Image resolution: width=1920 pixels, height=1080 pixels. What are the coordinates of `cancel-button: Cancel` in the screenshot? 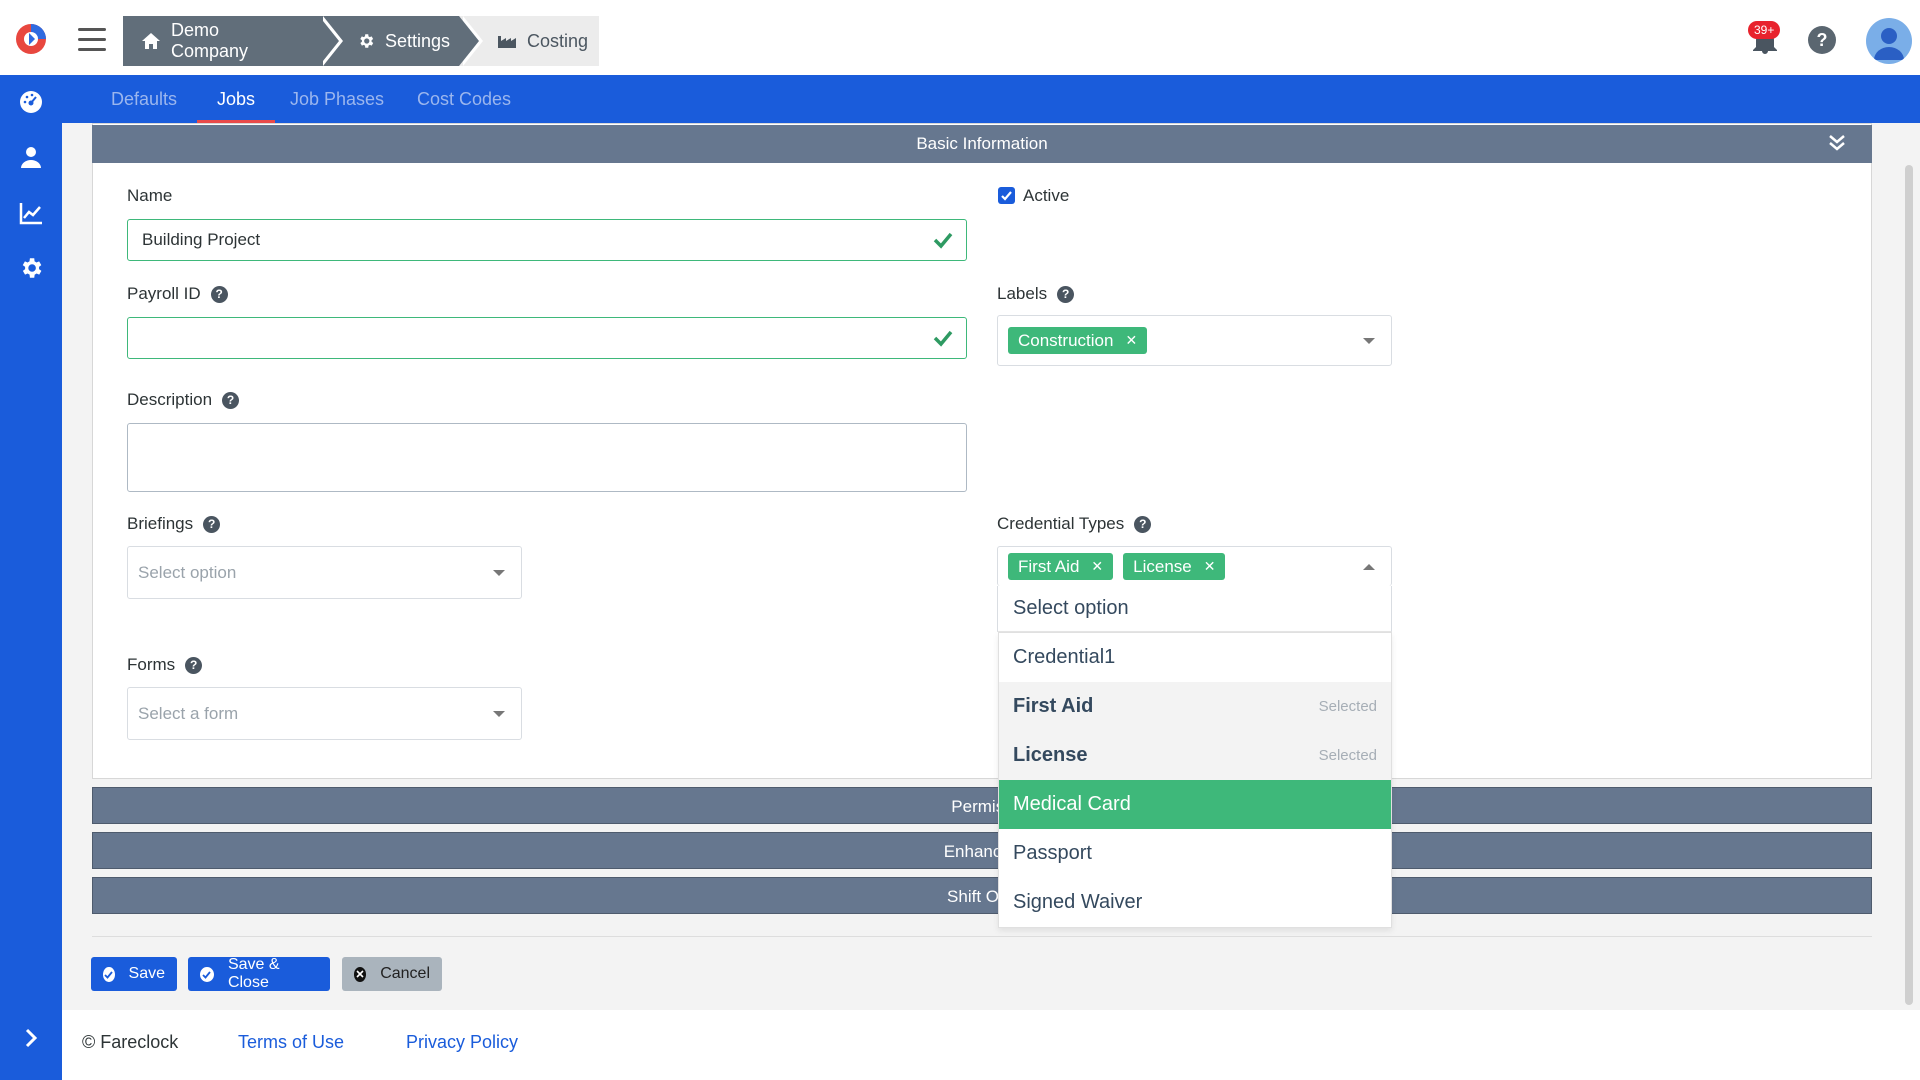 It's located at (392, 974).